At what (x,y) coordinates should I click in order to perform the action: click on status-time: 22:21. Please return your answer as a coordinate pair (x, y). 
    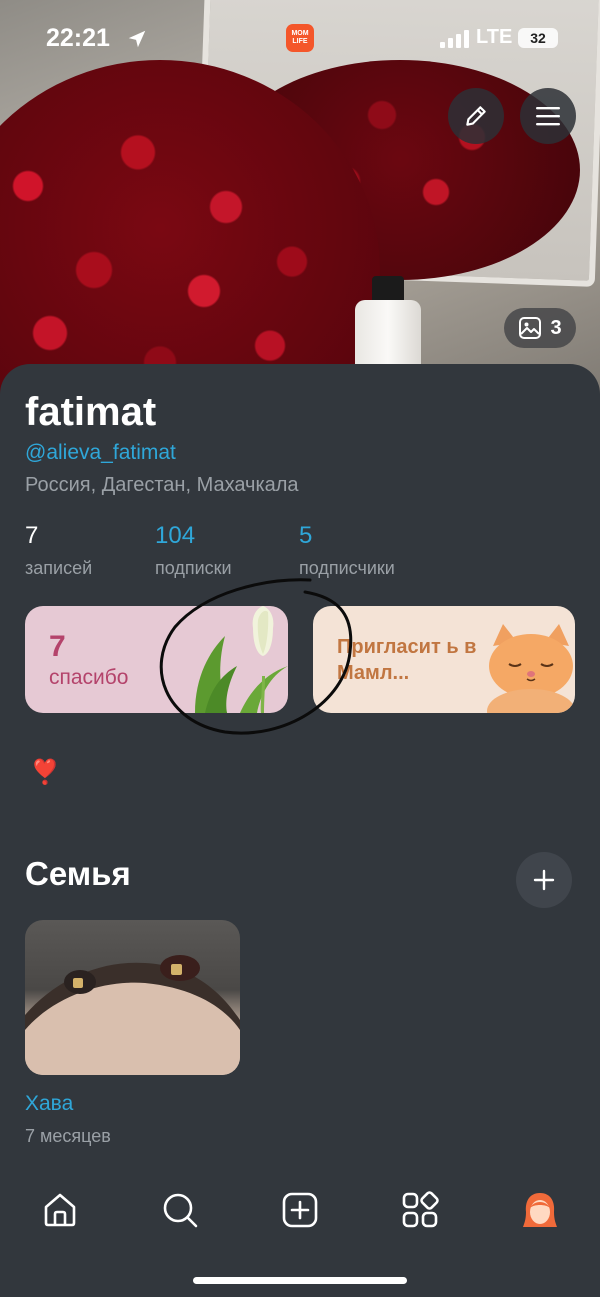
    Looking at the image, I should click on (78, 38).